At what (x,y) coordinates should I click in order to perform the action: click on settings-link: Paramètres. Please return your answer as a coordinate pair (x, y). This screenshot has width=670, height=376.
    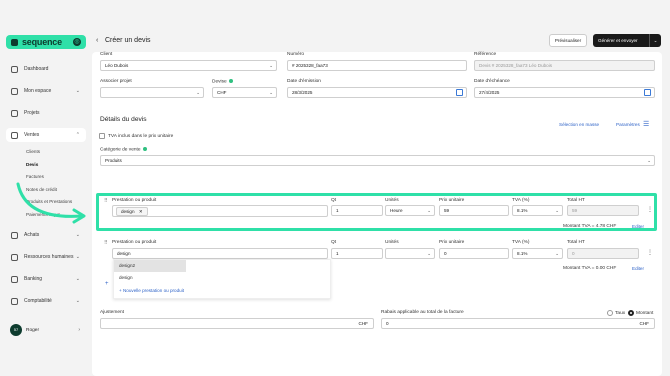
    Looking at the image, I should click on (628, 124).